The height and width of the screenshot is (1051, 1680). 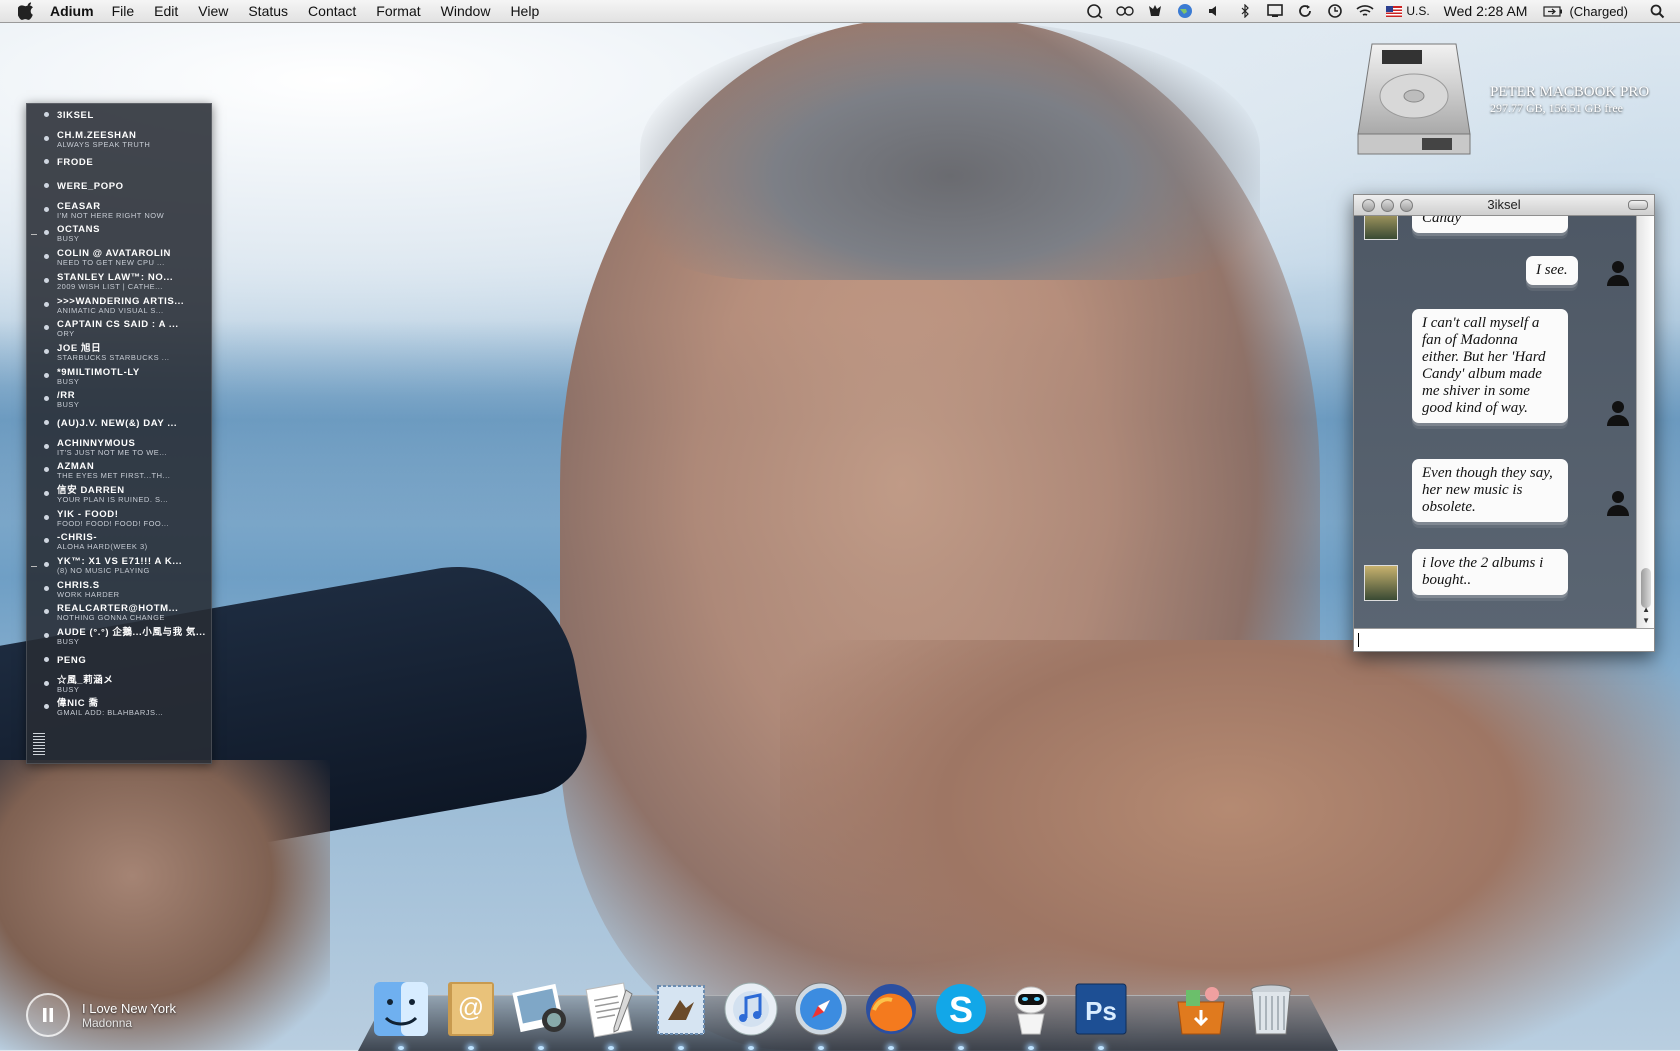 What do you see at coordinates (75, 115) in the screenshot?
I see `contact-name: 3iksel` at bounding box center [75, 115].